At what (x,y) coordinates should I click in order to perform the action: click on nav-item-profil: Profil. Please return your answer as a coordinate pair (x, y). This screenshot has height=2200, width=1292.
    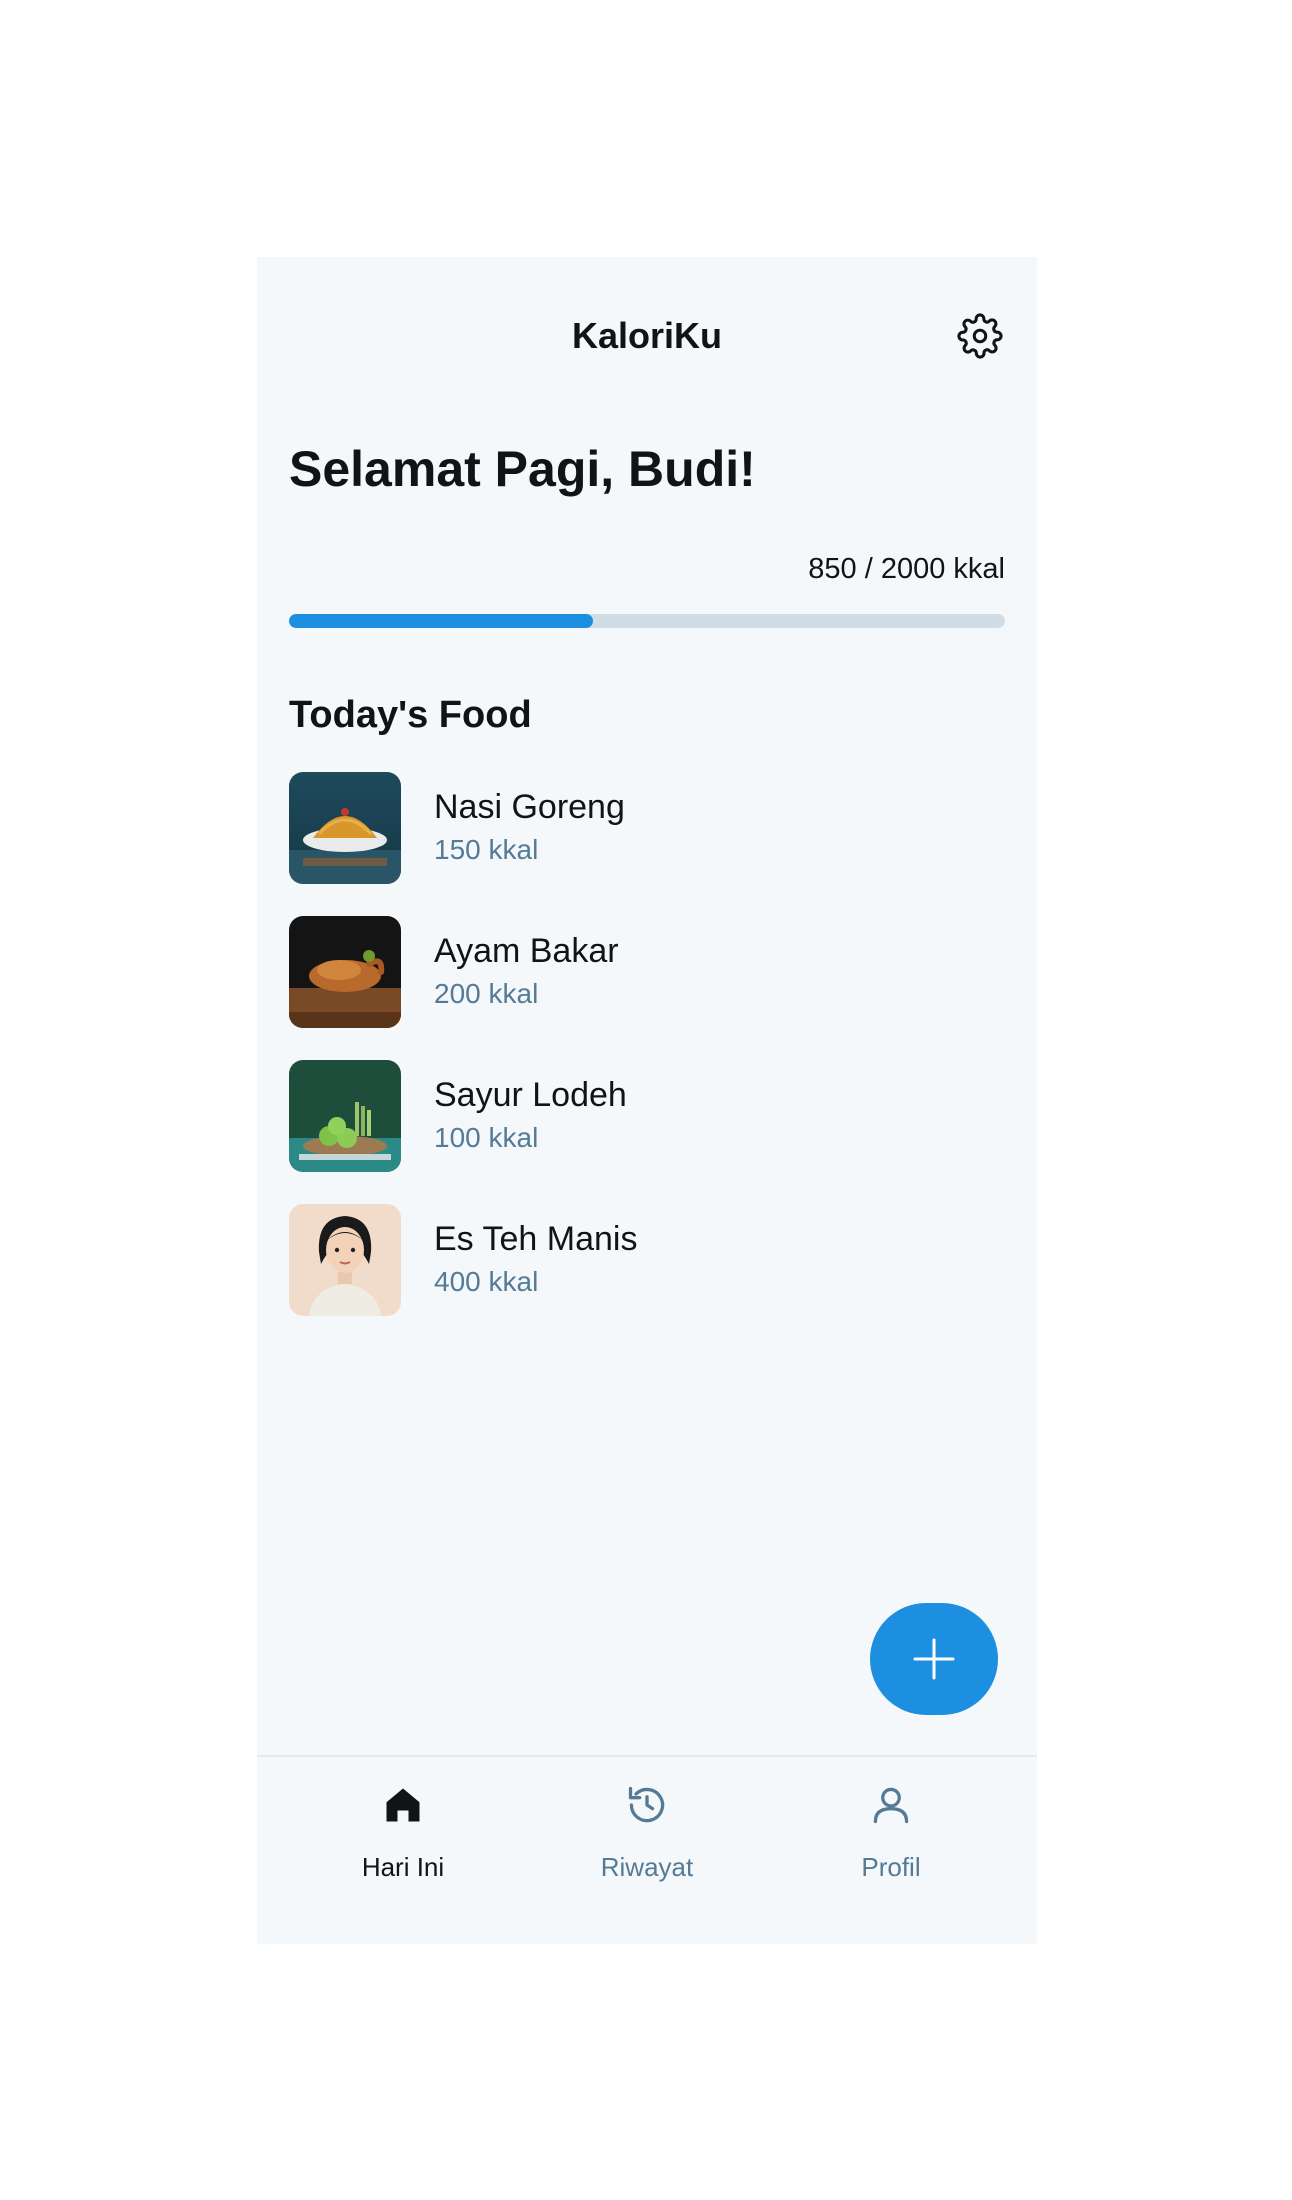
    Looking at the image, I should click on (891, 1850).